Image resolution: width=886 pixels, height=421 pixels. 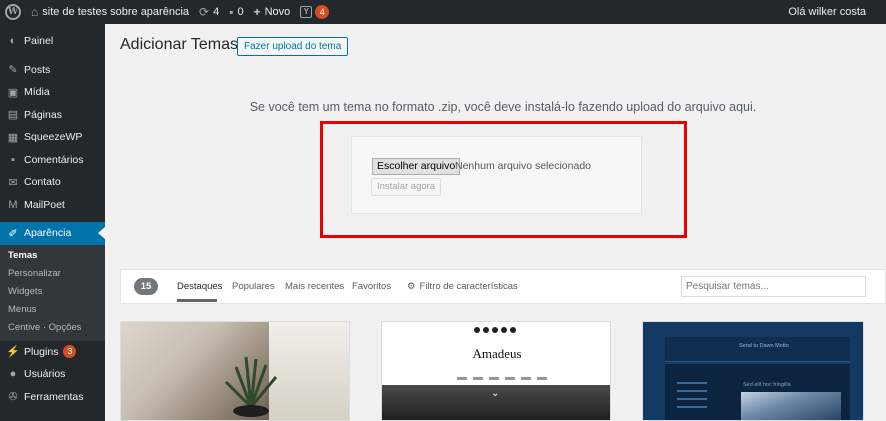 What do you see at coordinates (199, 286) in the screenshot?
I see `tab-destaques: Destaques` at bounding box center [199, 286].